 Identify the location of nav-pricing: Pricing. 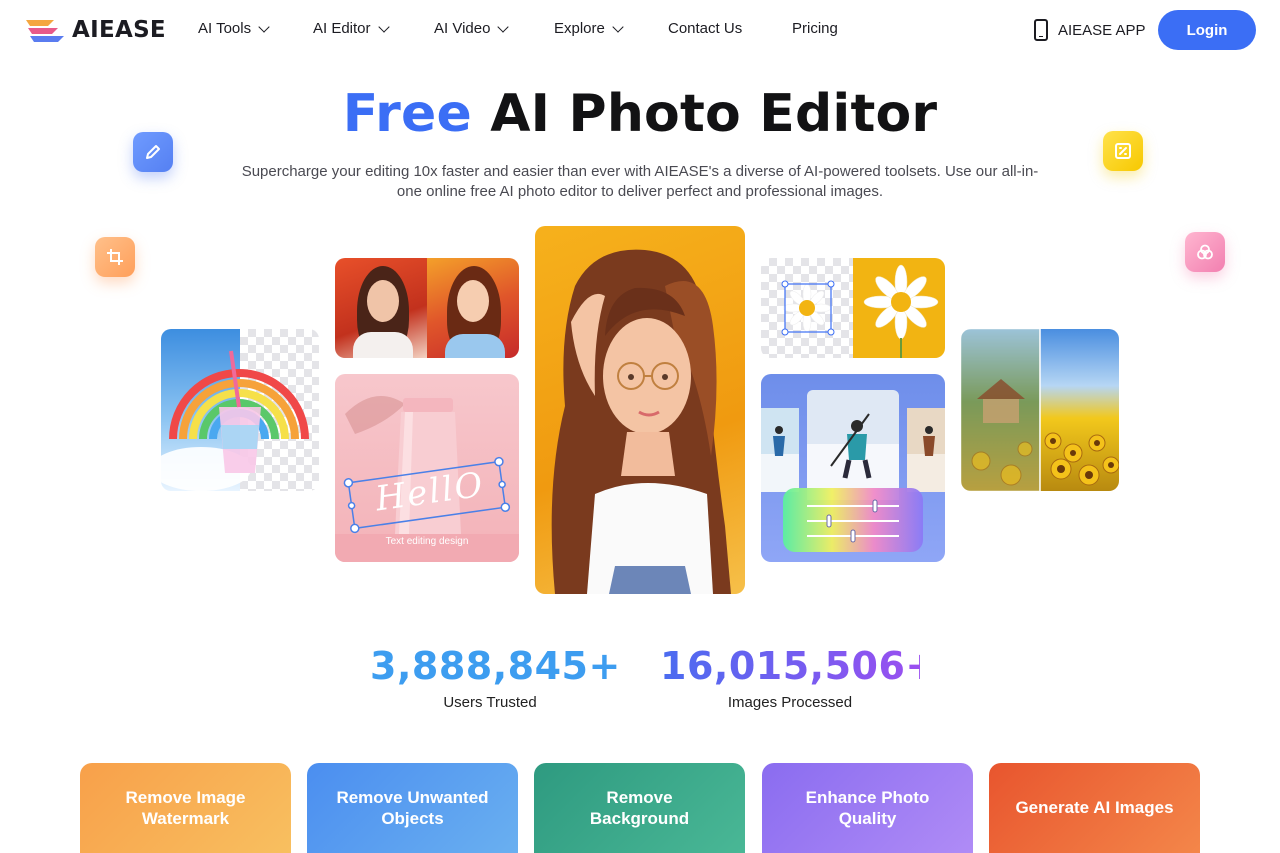
(815, 28).